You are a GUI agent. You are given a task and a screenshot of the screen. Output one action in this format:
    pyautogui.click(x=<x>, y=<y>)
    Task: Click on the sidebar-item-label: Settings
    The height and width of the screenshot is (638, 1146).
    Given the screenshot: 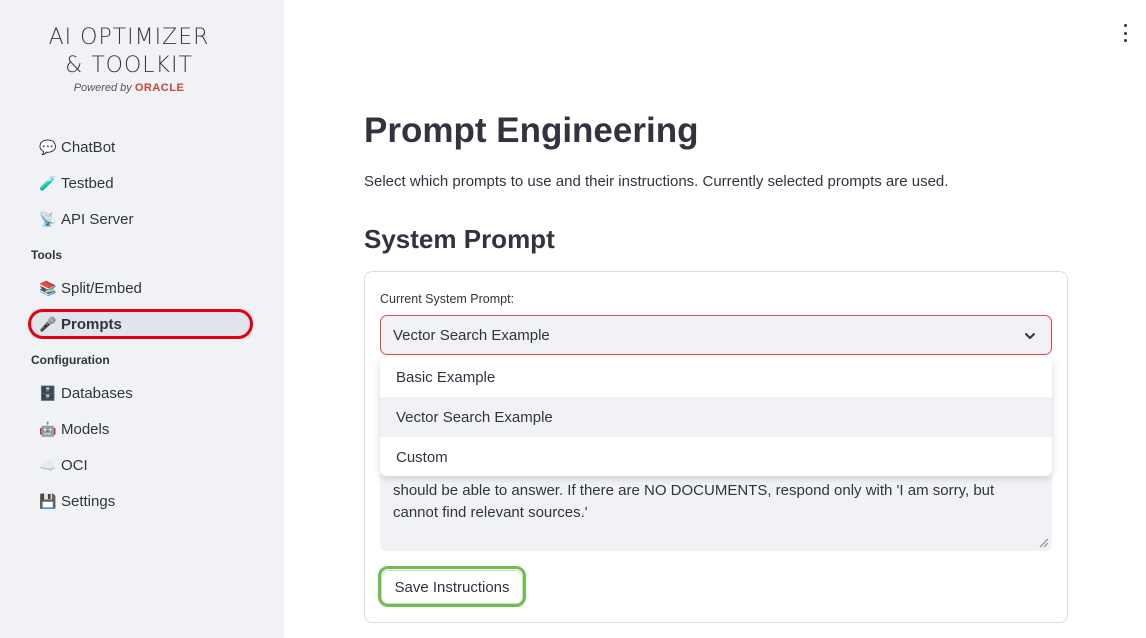 What is the action you would take?
    pyautogui.click(x=88, y=501)
    